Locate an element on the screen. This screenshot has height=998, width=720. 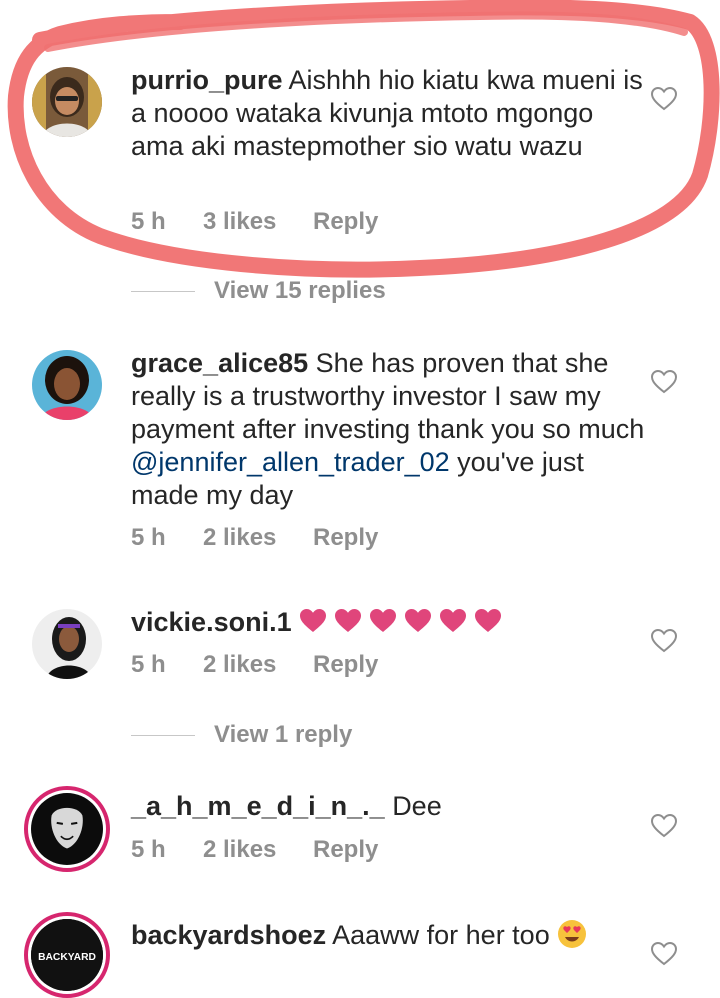
comment-username: _a_h_m_e_d_i_n_._ is located at coordinates (258, 806).